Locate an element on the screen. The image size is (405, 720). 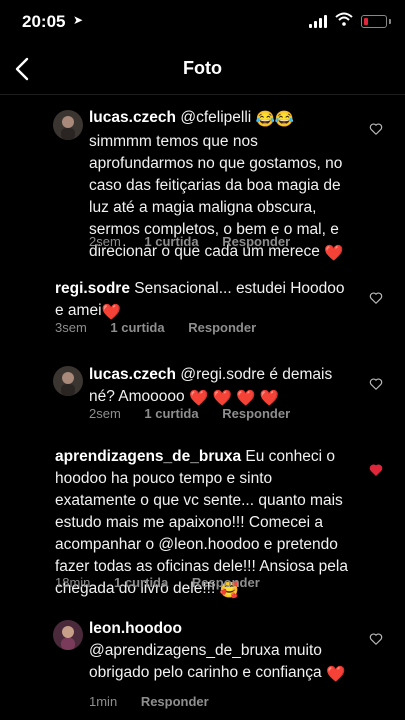
comment-username: aprendizagens_de_bruxa is located at coordinates (148, 456).